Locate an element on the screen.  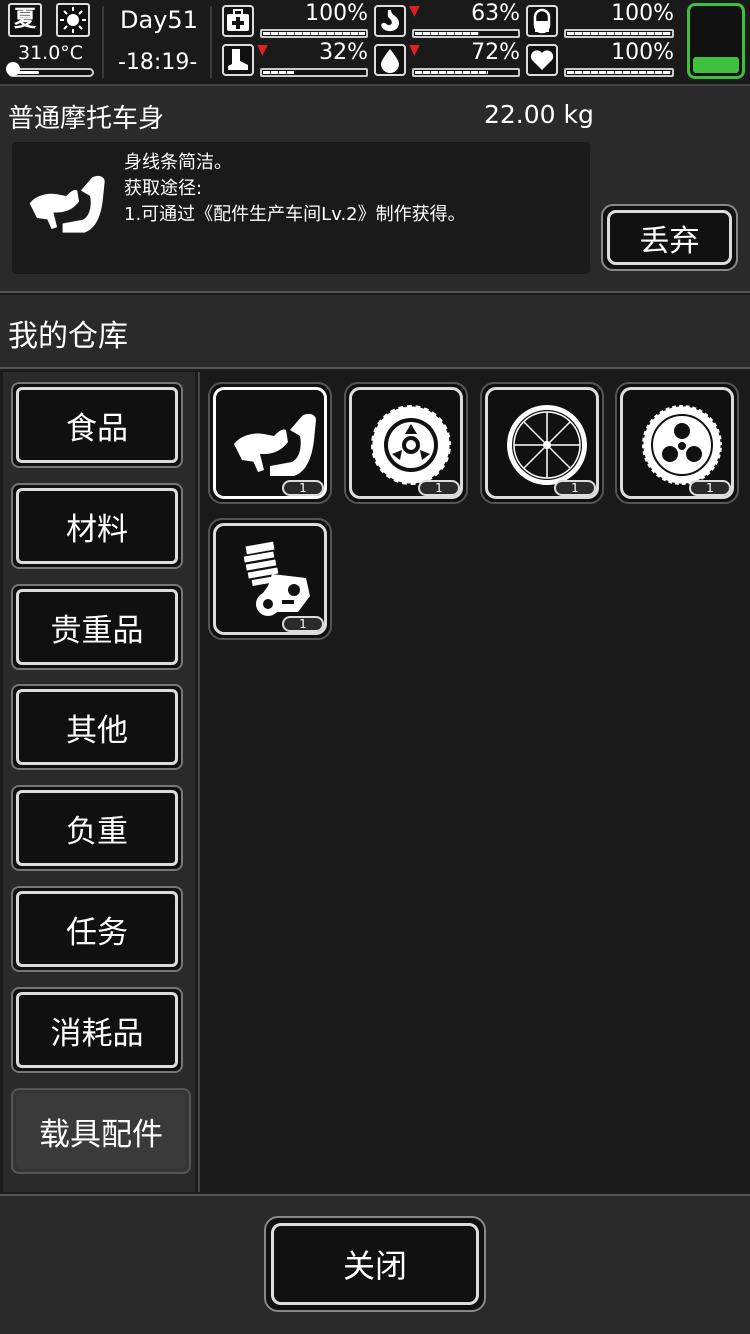
pill-icon is located at coordinates (542, 21).